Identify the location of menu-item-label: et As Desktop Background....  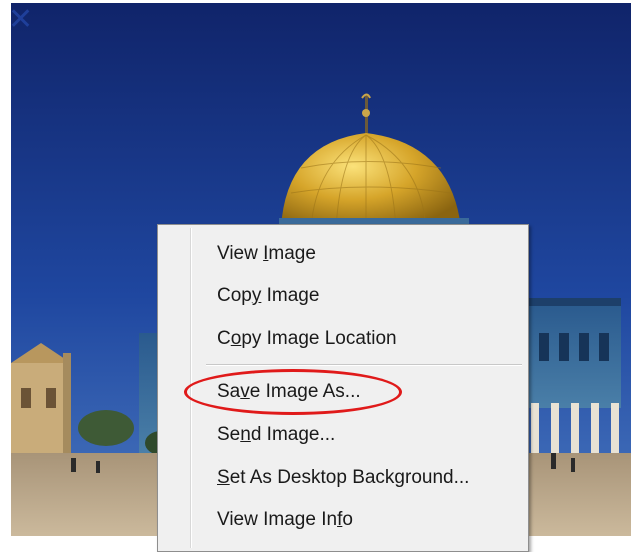
(349, 477).